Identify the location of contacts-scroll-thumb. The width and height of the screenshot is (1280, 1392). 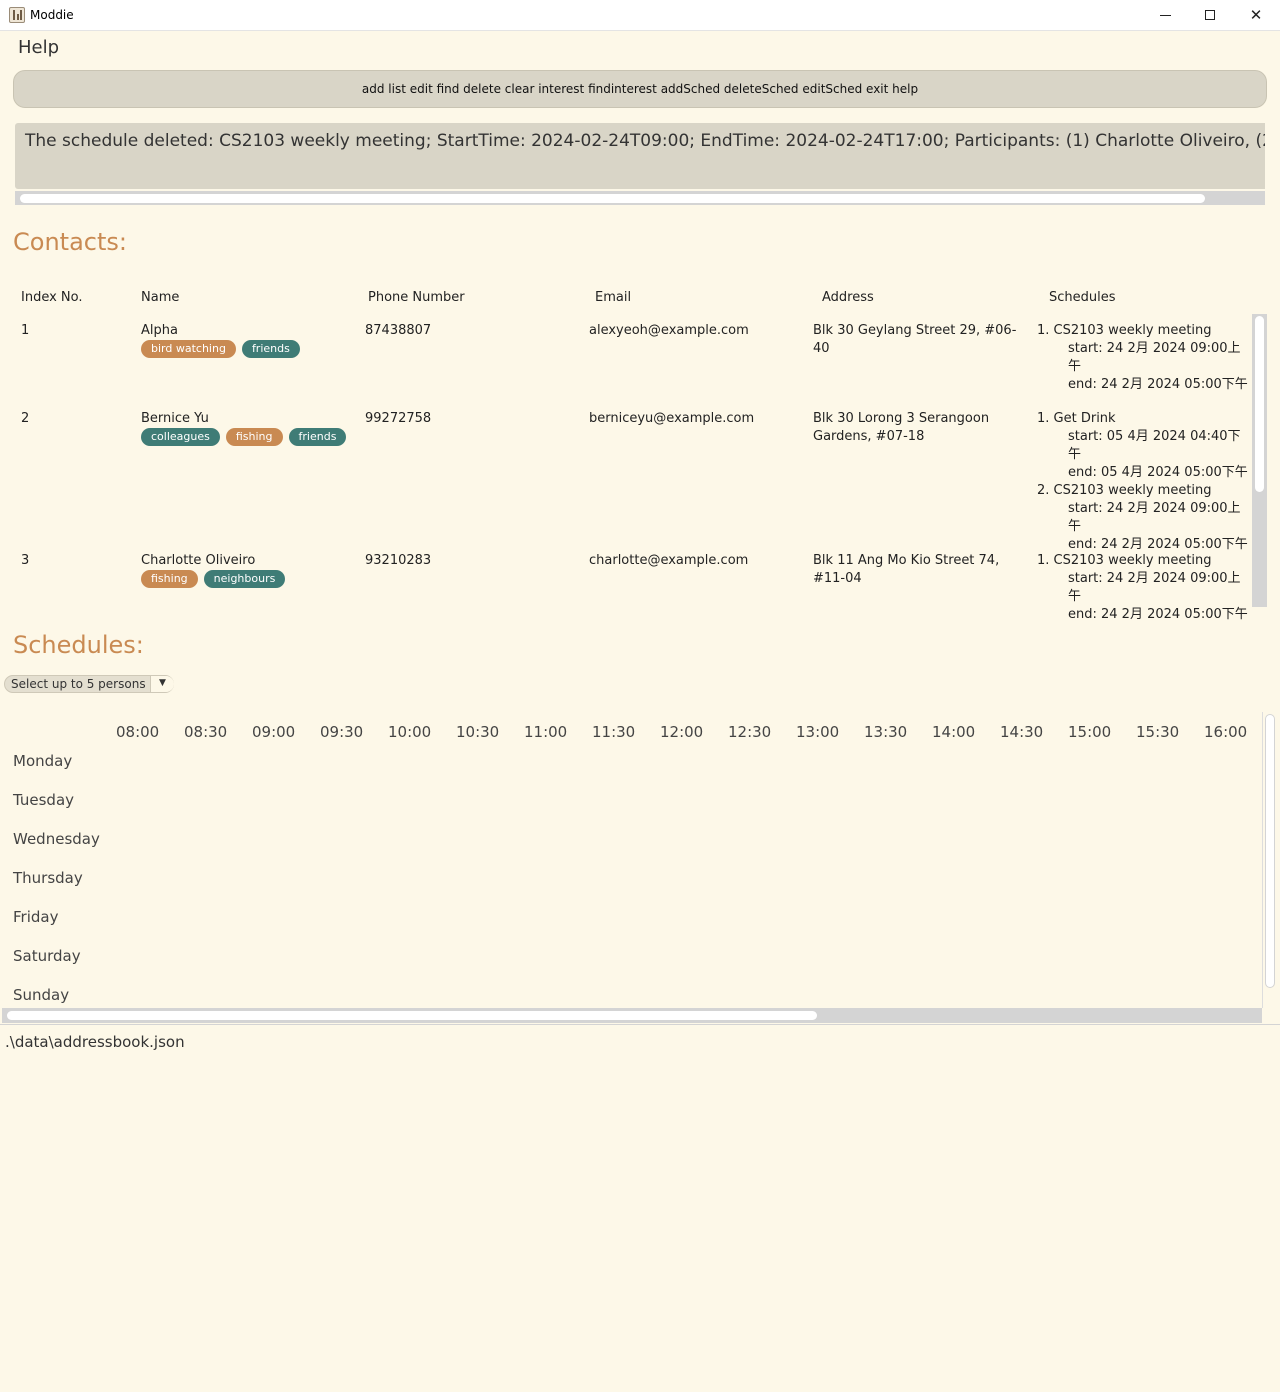
(1259, 404).